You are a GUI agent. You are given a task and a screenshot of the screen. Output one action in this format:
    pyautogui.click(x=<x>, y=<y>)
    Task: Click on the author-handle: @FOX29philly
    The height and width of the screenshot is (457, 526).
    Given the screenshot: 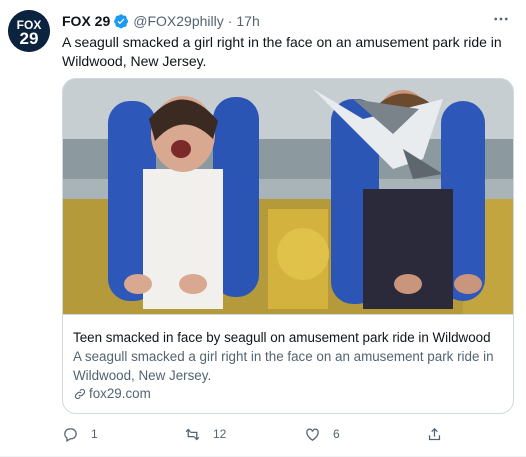 What is the action you would take?
    pyautogui.click(x=178, y=21)
    